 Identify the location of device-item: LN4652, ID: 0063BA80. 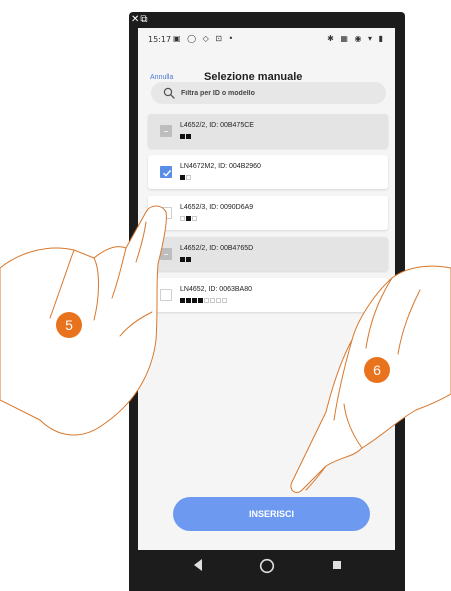
(268, 295).